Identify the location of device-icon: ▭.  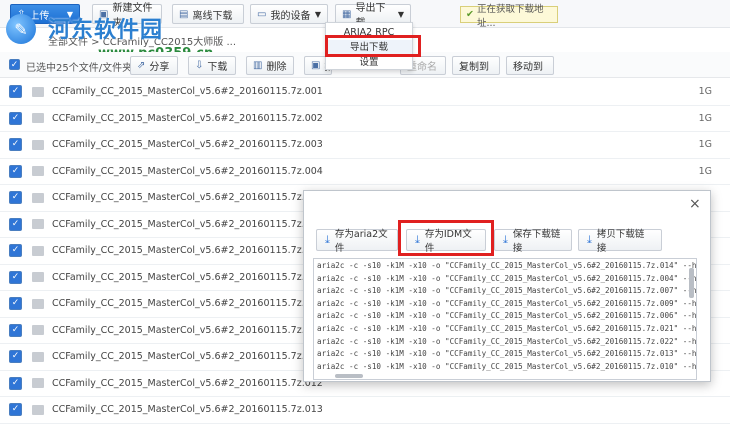
(262, 14).